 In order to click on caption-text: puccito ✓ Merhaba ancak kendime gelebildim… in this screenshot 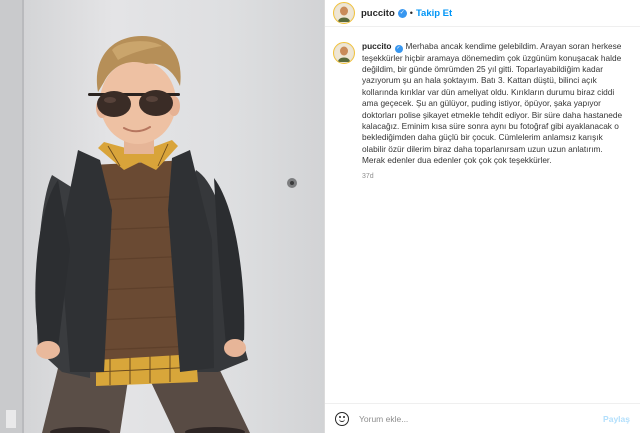, I will do `click(493, 104)`.